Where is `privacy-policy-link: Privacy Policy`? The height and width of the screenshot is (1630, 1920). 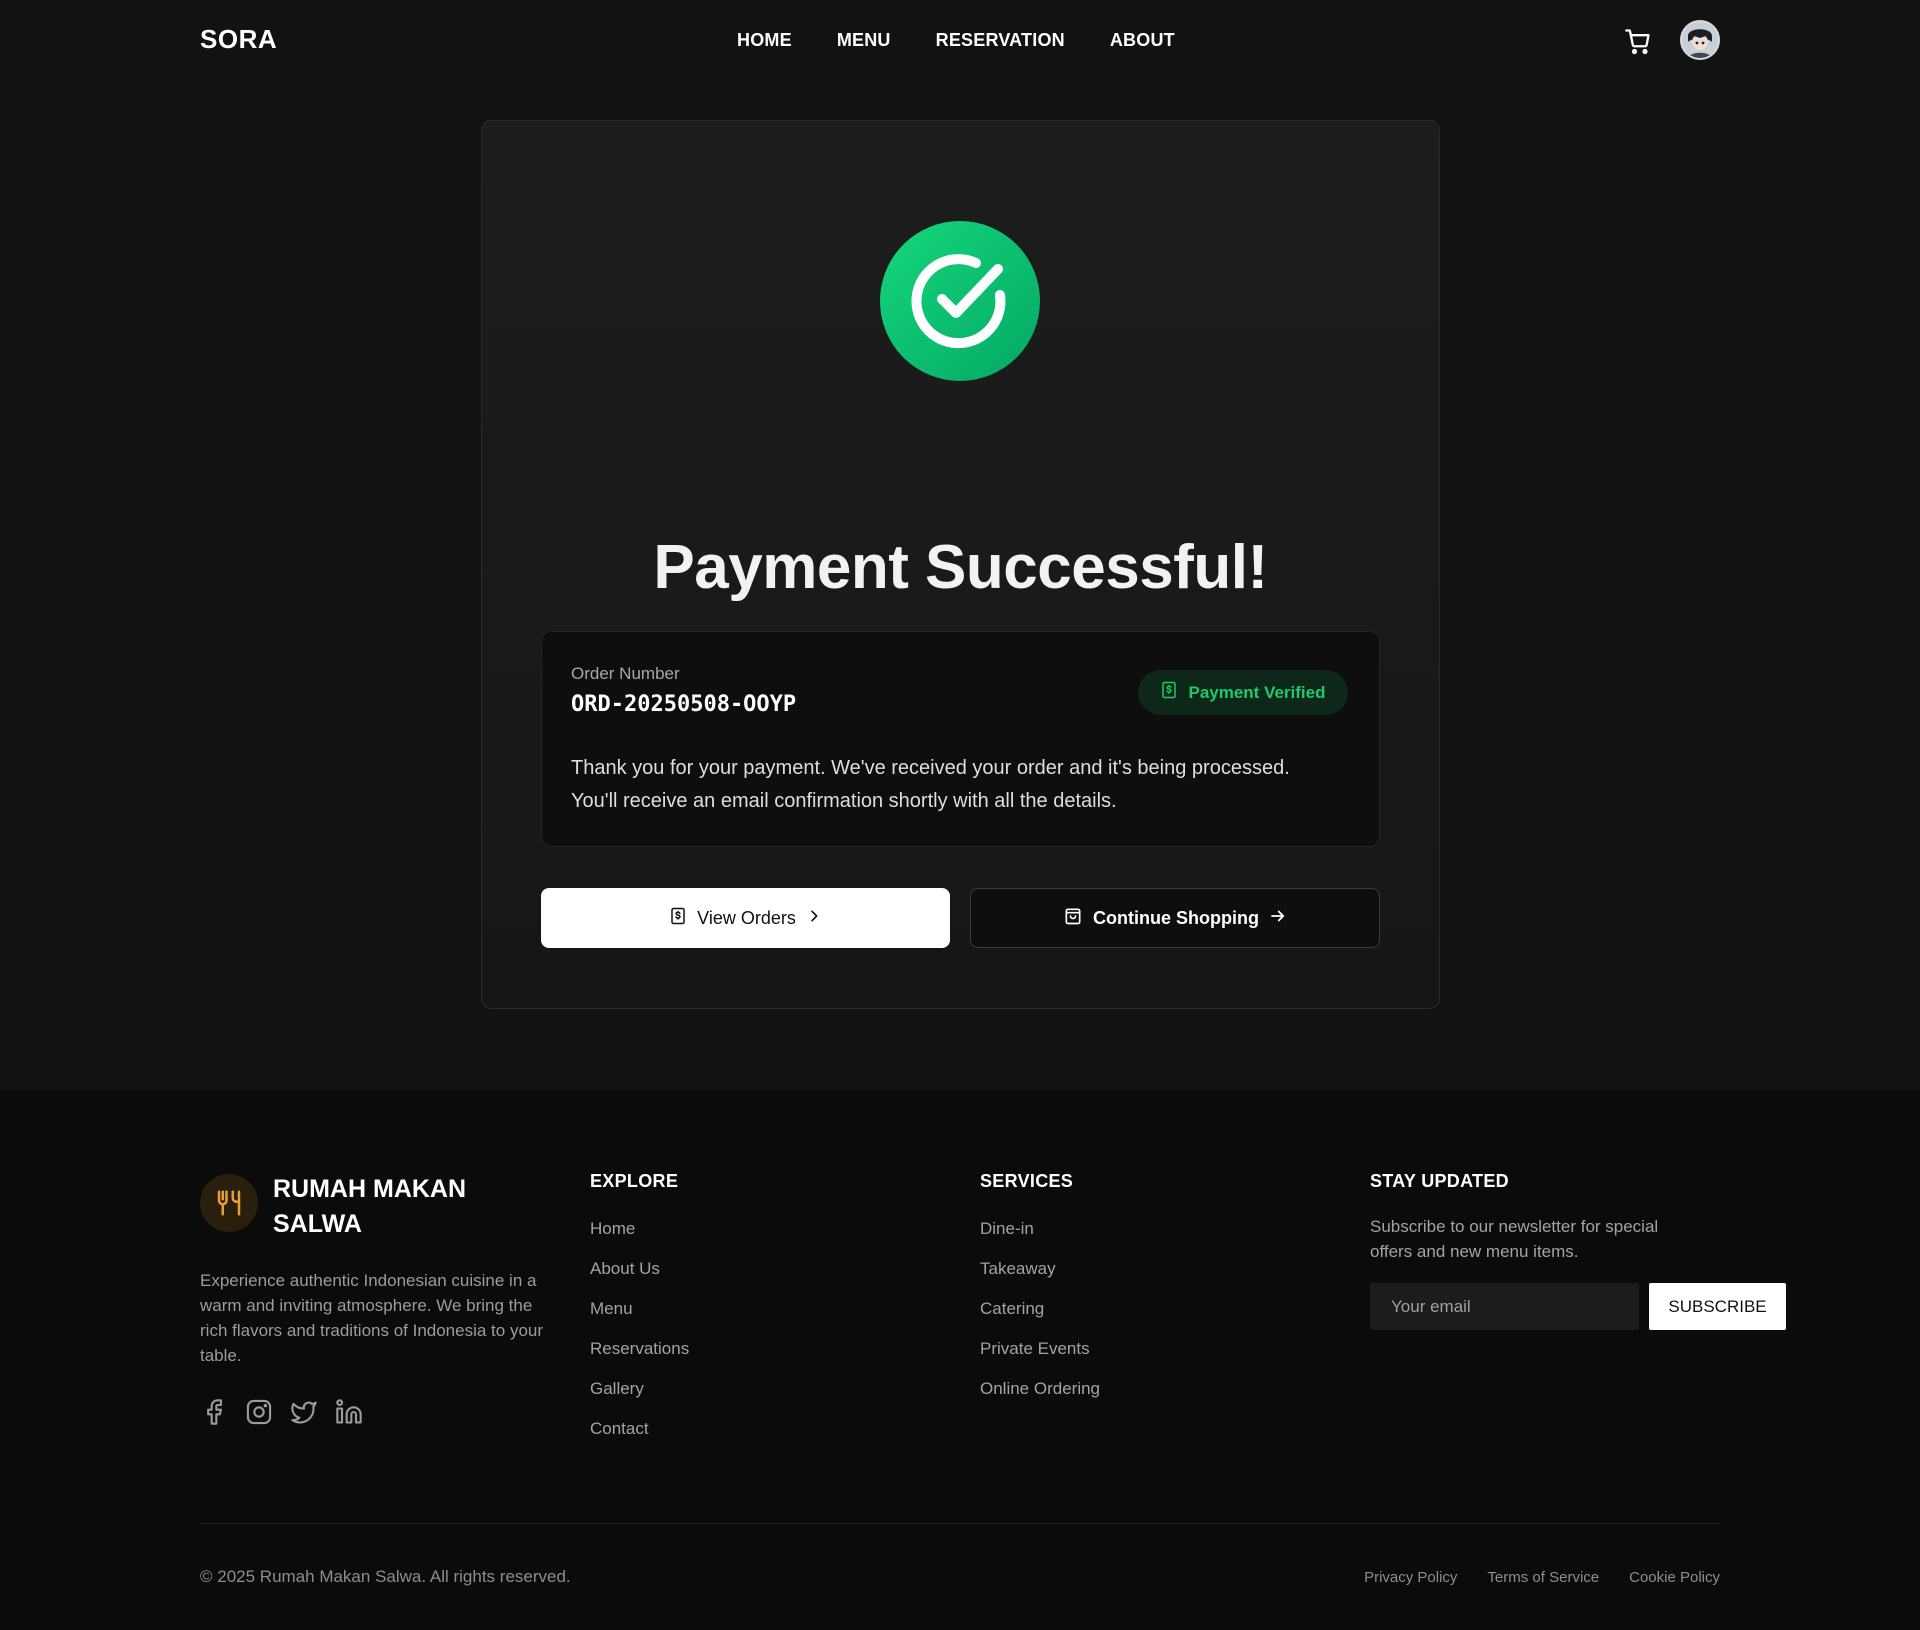 privacy-policy-link: Privacy Policy is located at coordinates (1410, 1577).